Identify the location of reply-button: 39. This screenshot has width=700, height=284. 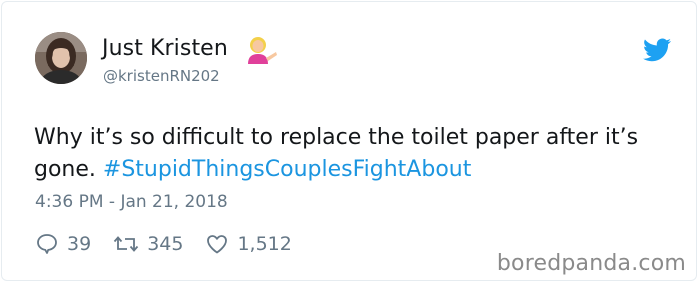
(63, 244).